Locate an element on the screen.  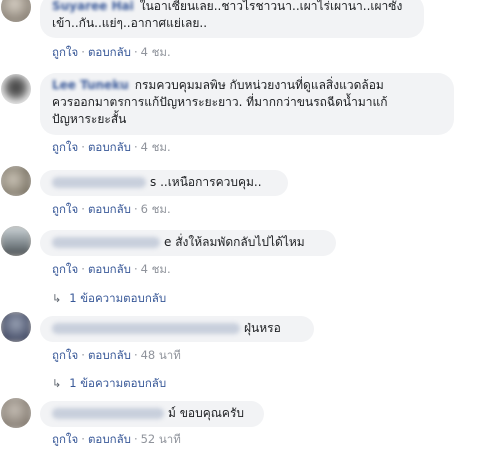
comment-text-line: เข้า..กัน..แย่ๆ..อากาศแย่เลย.. is located at coordinates (130, 23).